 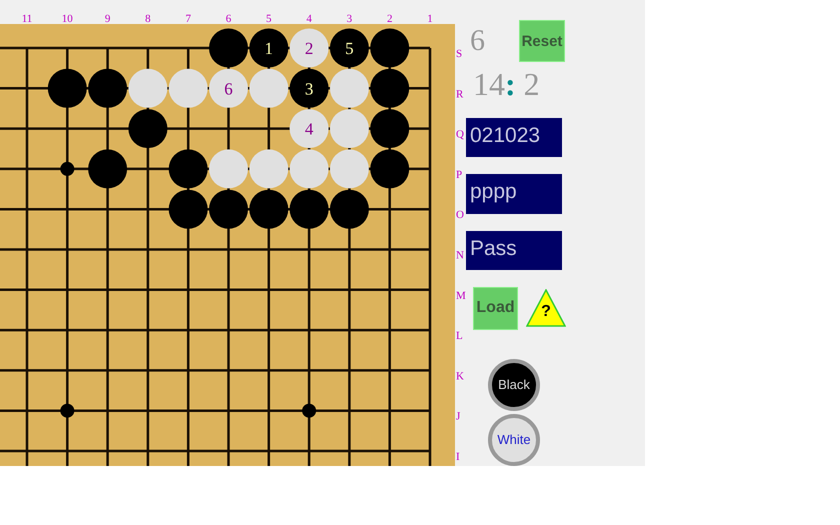 What do you see at coordinates (495, 308) in the screenshot?
I see `load-button: Load` at bounding box center [495, 308].